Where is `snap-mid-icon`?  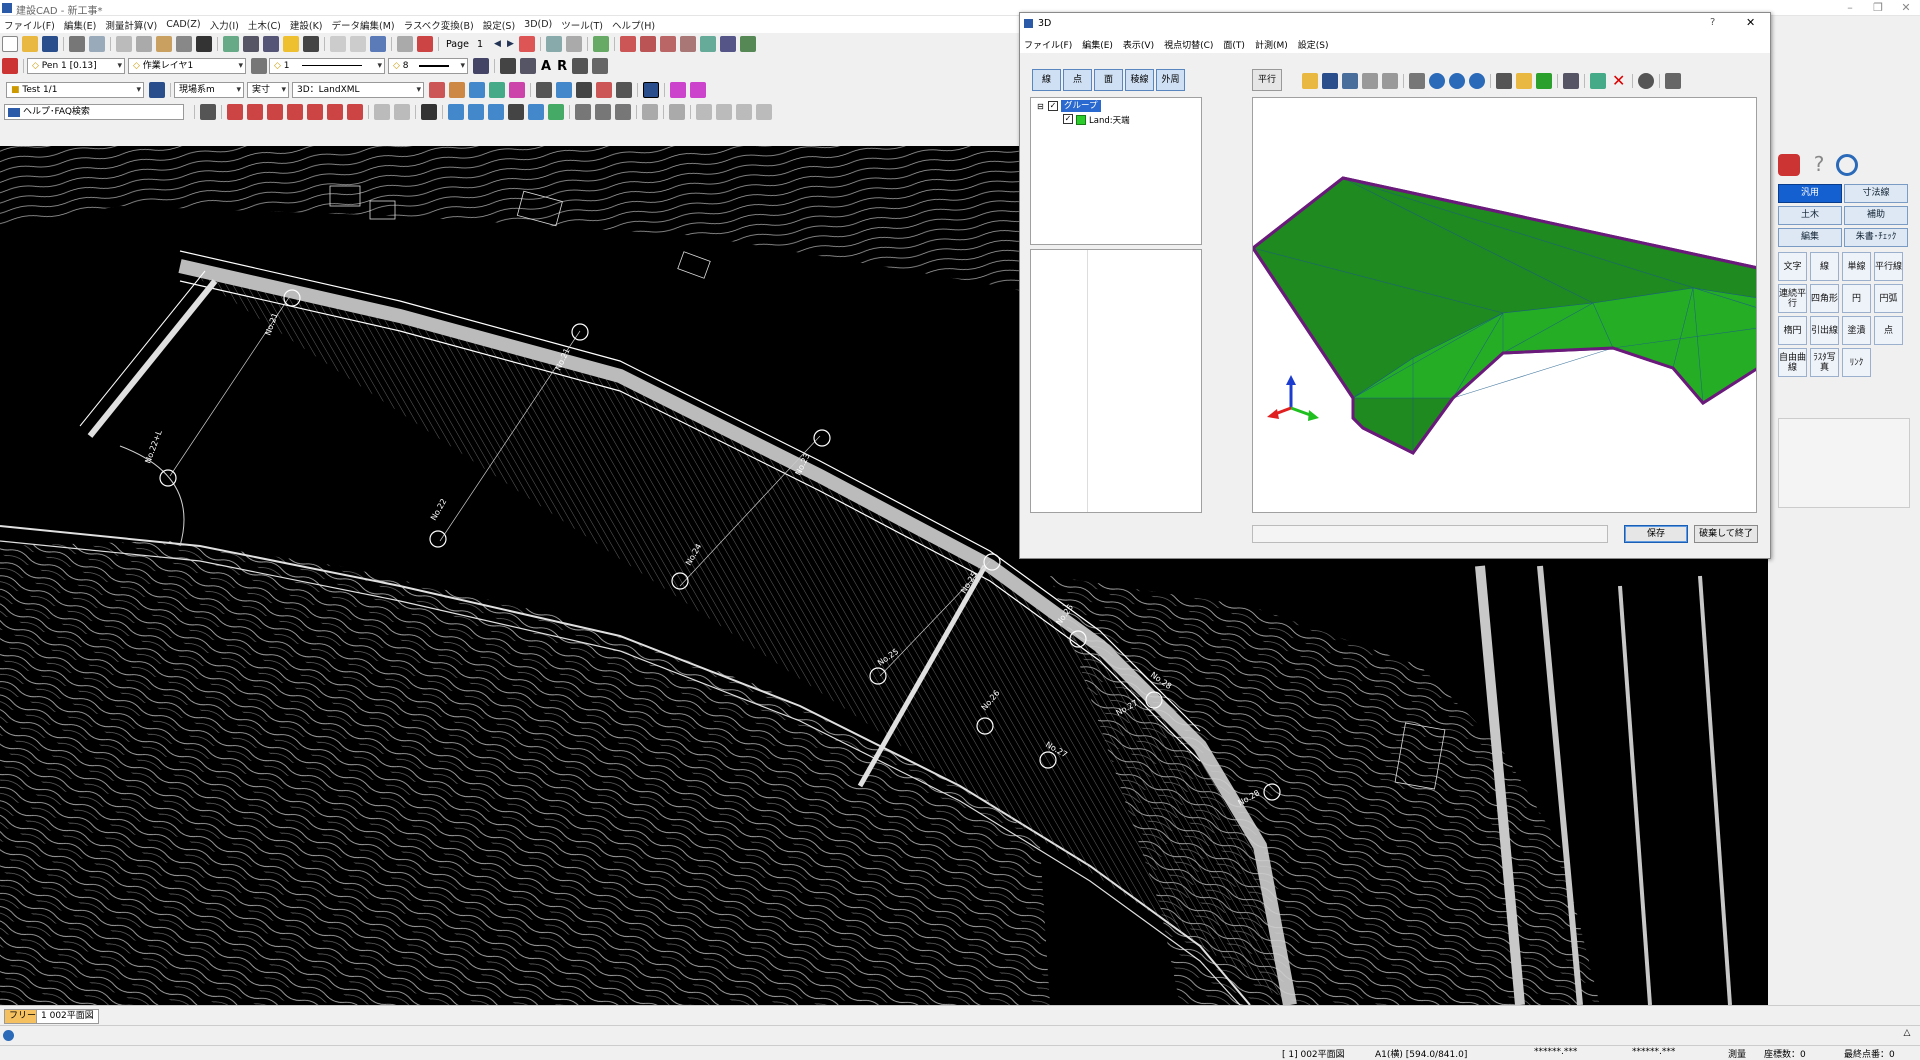 snap-mid-icon is located at coordinates (647, 44).